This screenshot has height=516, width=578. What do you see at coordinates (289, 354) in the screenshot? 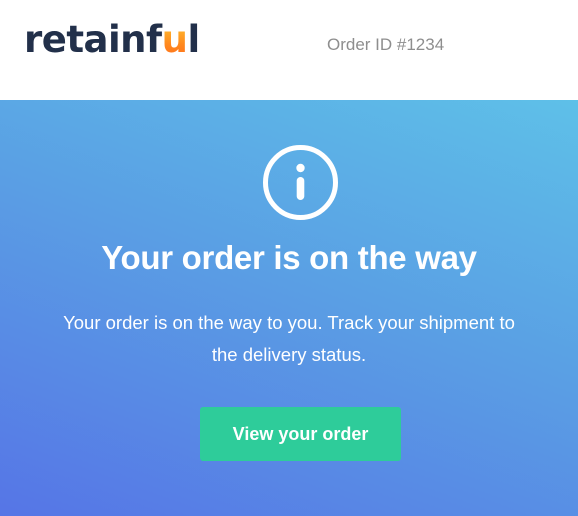
I see `message-line-2: the delivery status.` at bounding box center [289, 354].